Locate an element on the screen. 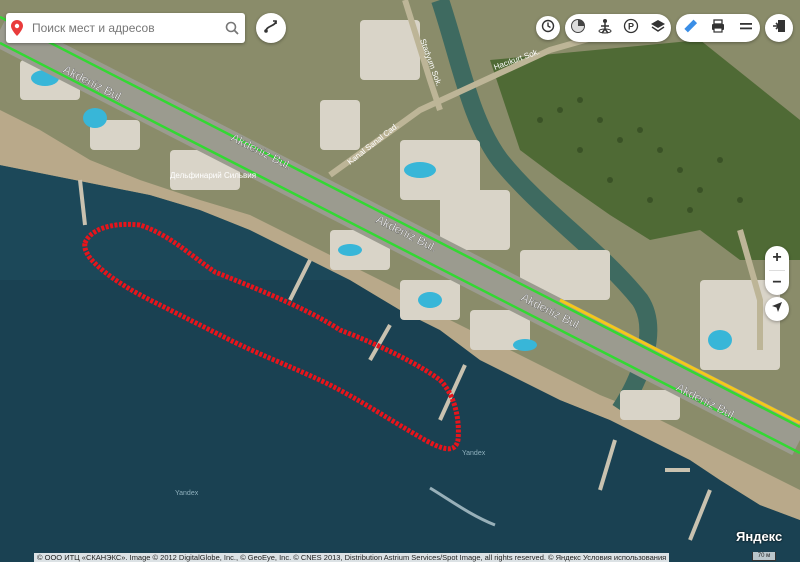 The image size is (800, 562). search-bar: Поиск мест и адресов is located at coordinates (125, 28).